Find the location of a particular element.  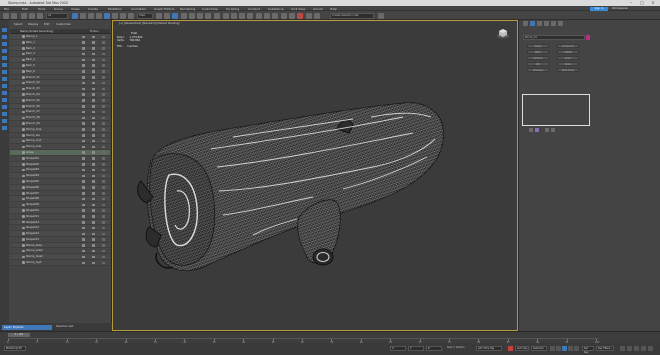

menu-edit: Edit is located at coordinates (25, 9).